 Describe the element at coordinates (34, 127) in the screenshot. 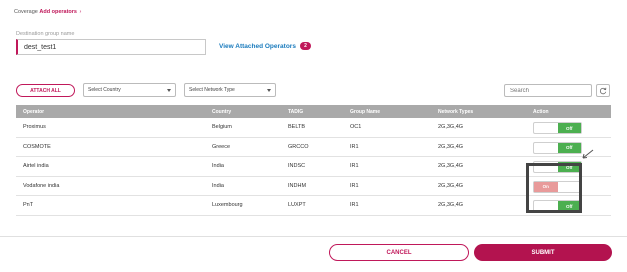

I see `operator-cell: Proximus` at that location.